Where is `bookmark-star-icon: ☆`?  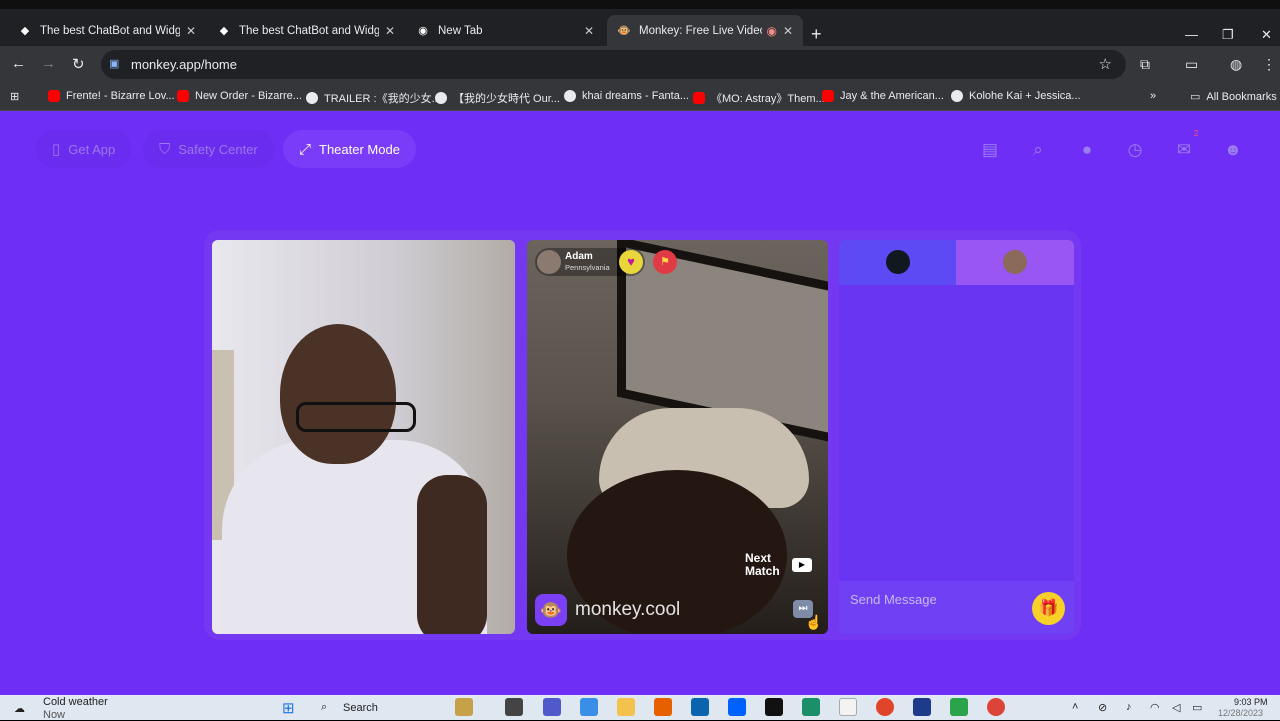 bookmark-star-icon: ☆ is located at coordinates (1105, 64).